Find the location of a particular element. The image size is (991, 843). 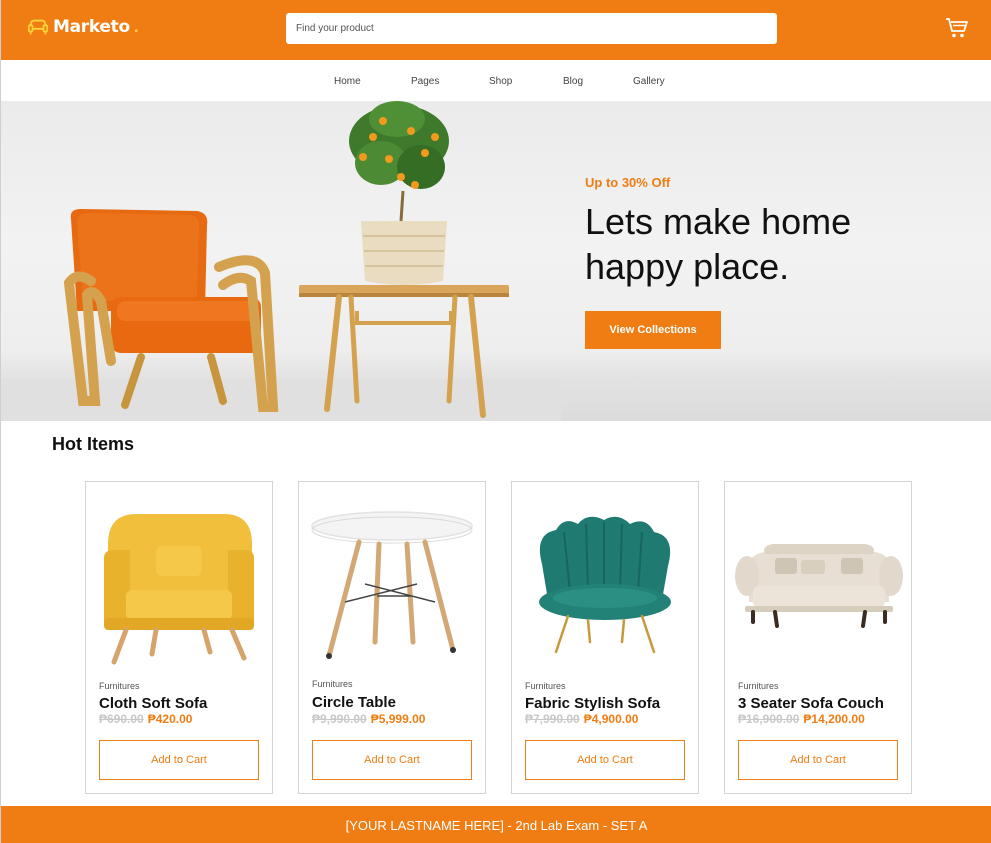

product-name: Fabric Stylish Sofa is located at coordinates (592, 703).